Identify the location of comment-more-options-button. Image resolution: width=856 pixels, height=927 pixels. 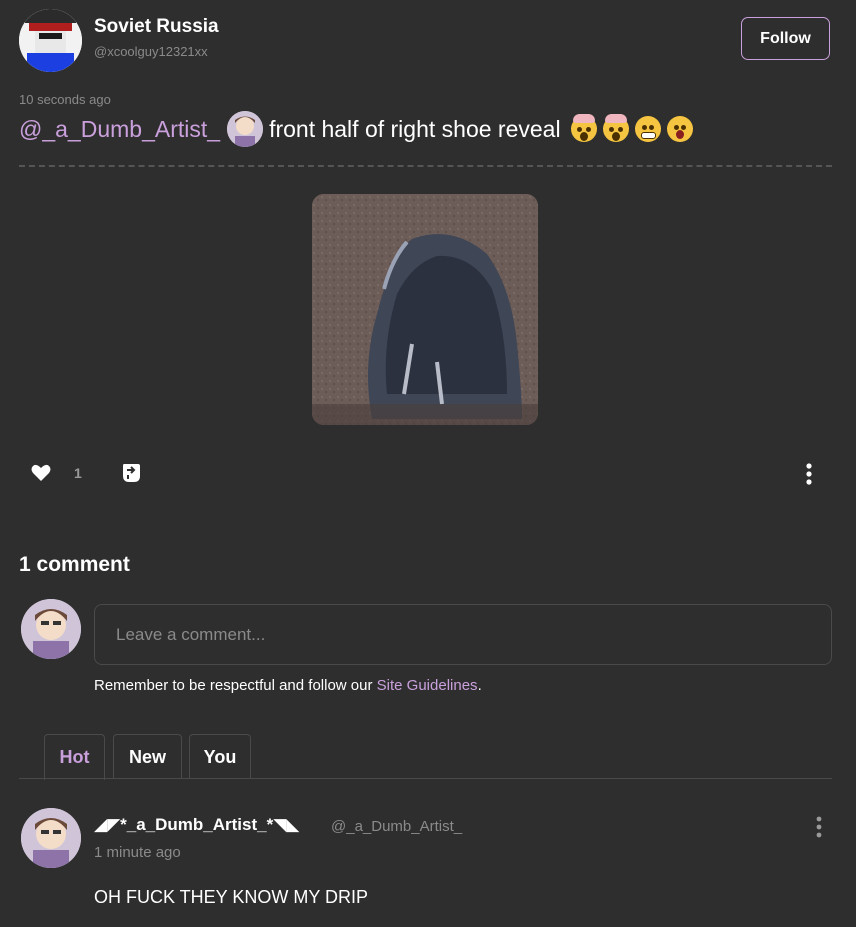
(819, 827).